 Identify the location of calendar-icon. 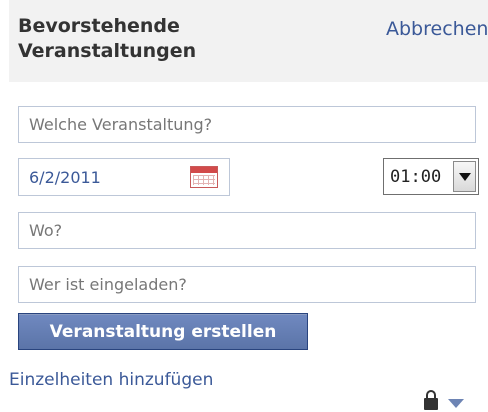
(204, 177).